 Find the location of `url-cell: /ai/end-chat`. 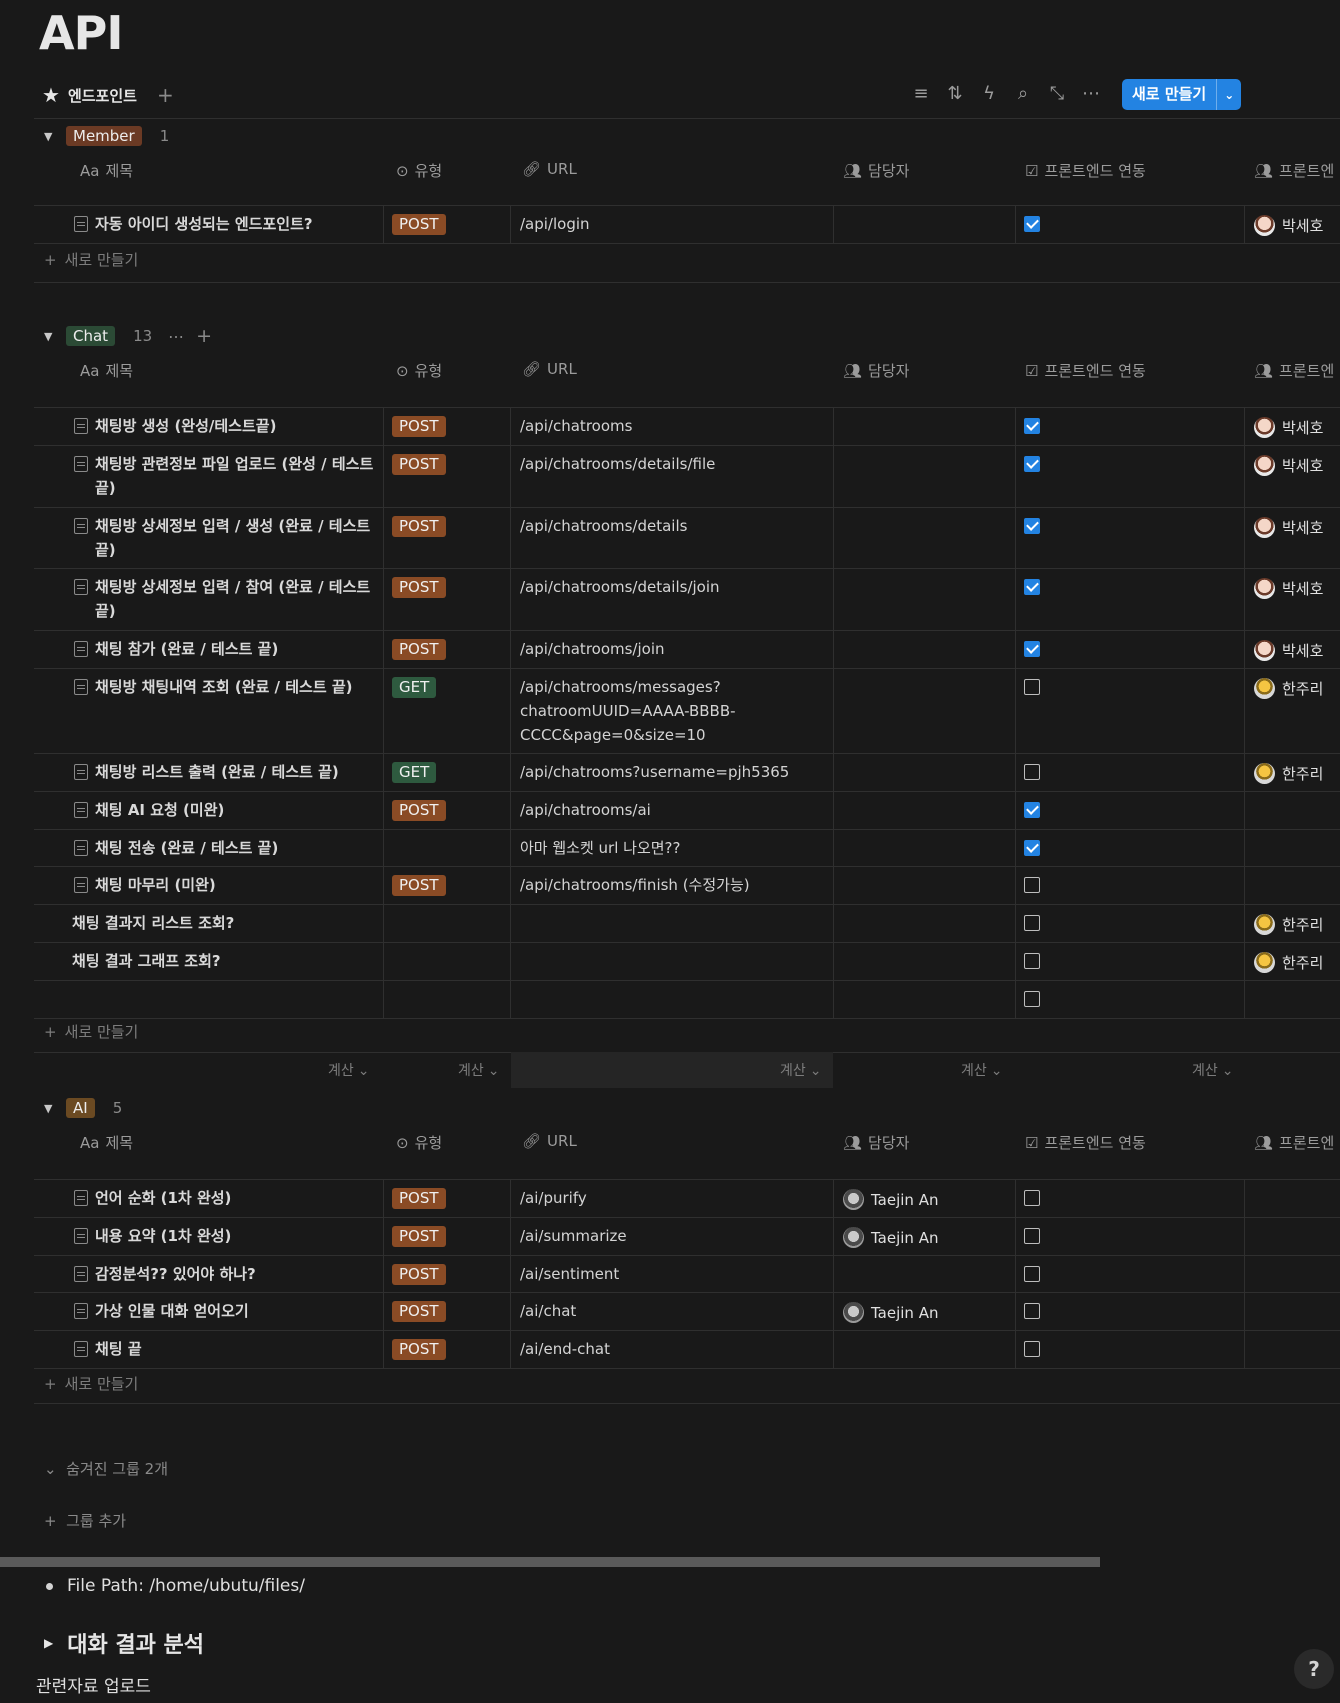

url-cell: /ai/end-chat is located at coordinates (565, 1349).